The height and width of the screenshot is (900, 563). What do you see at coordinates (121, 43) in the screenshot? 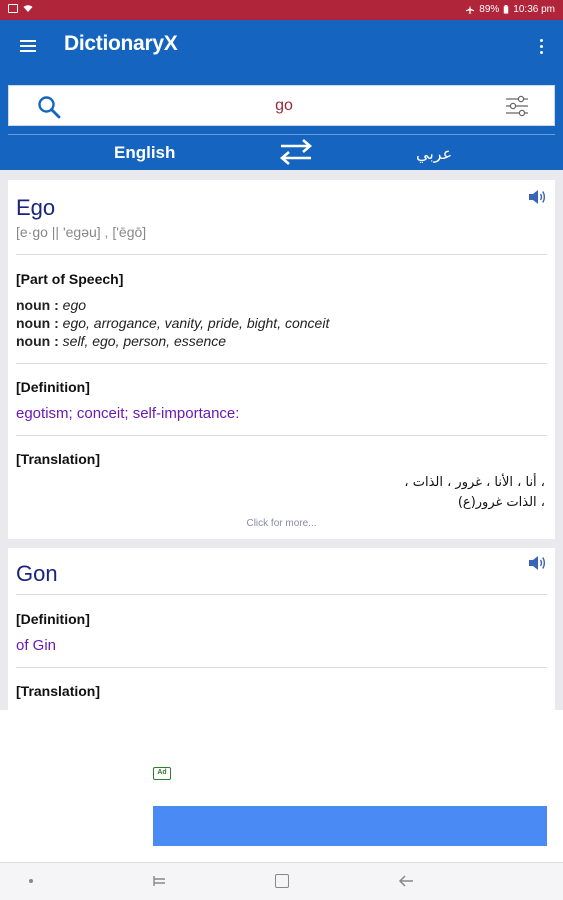
I see `app-title: DictionaryX` at bounding box center [121, 43].